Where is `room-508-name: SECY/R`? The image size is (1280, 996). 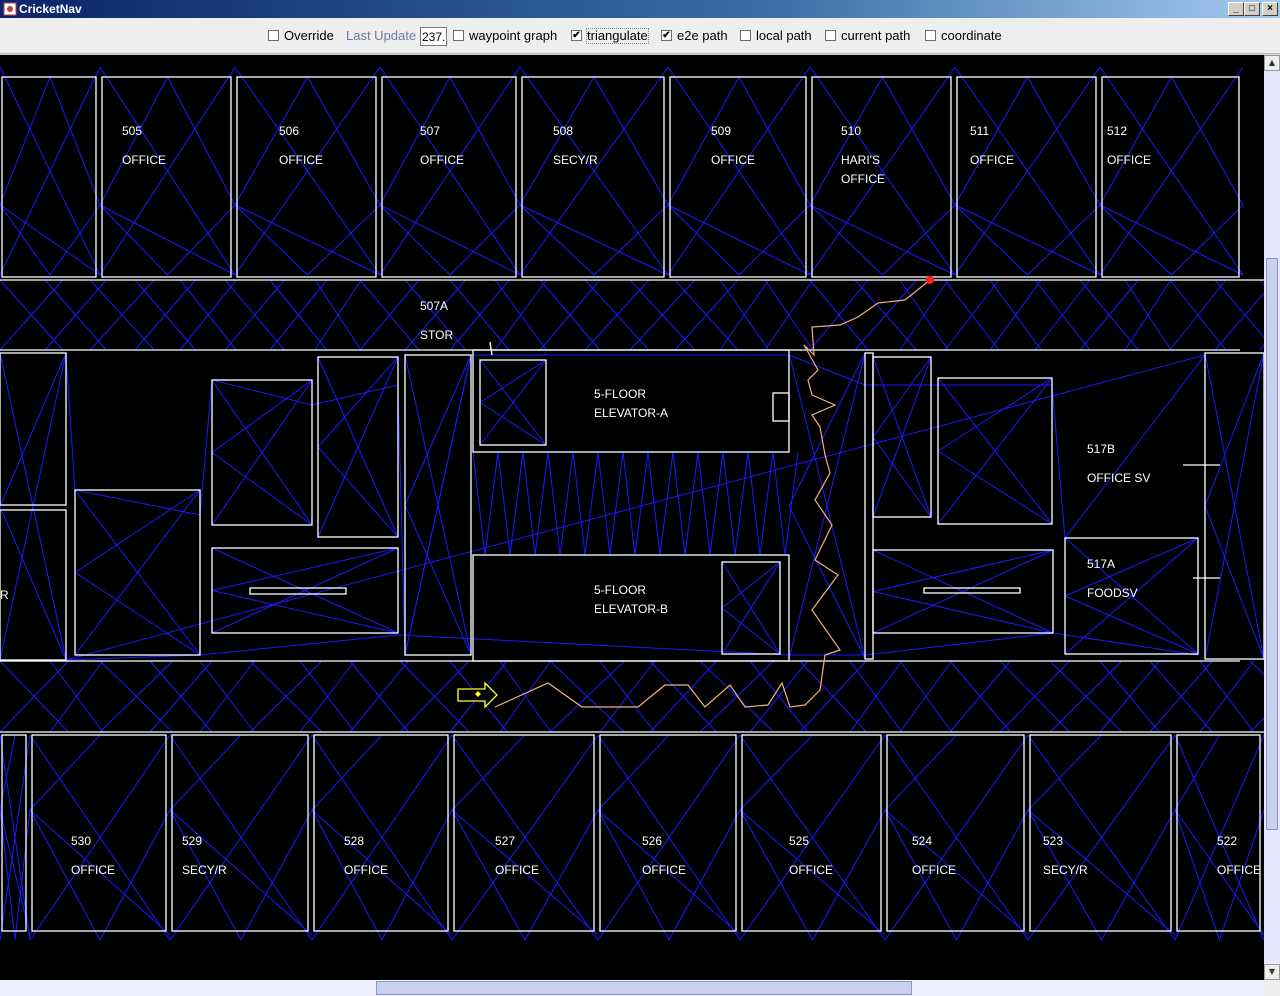 room-508-name: SECY/R is located at coordinates (575, 160).